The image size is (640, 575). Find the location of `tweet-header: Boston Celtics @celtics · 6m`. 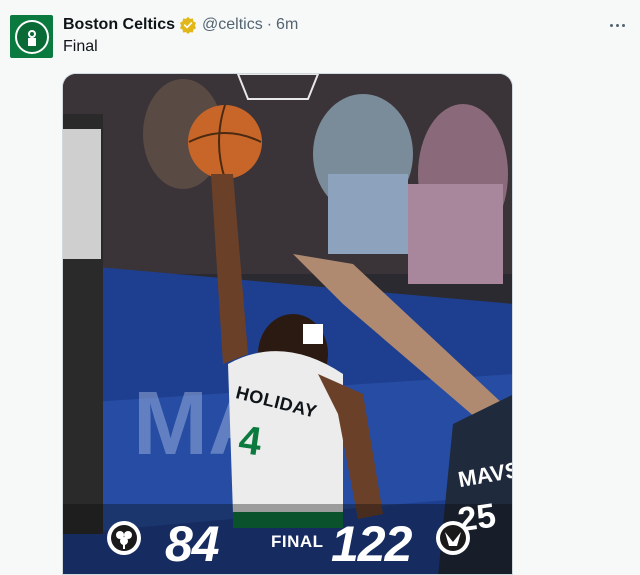

tweet-header: Boston Celtics @celtics · 6m is located at coordinates (180, 25).